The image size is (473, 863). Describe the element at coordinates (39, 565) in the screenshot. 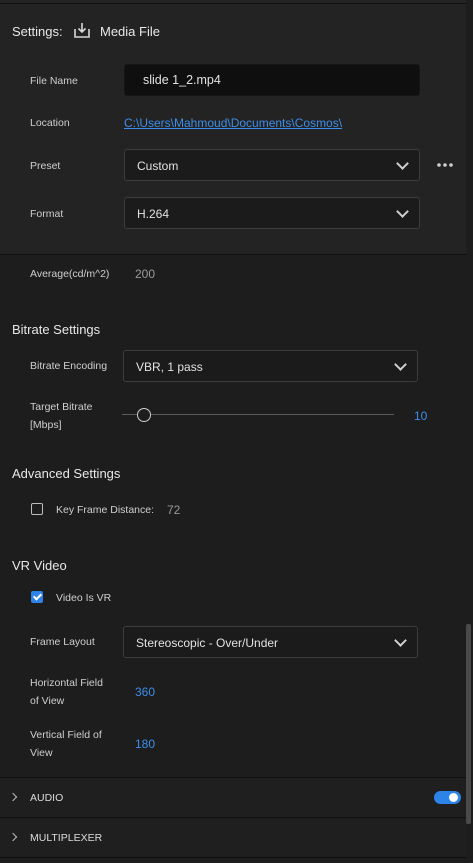

I see `vr-video-title: VR Video` at that location.